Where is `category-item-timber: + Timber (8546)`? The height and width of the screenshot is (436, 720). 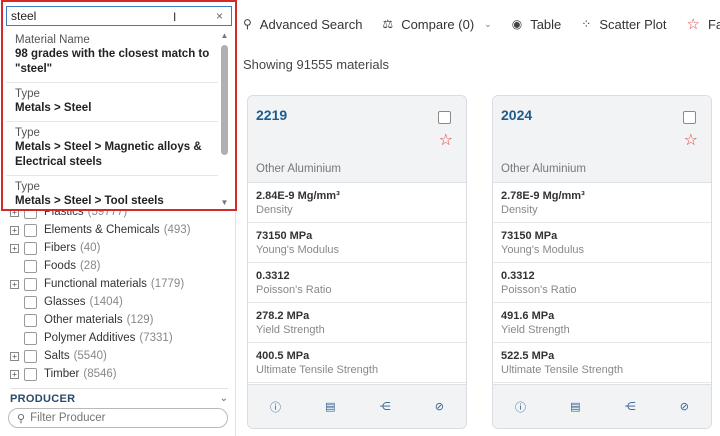 category-item-timber: + Timber (8546) is located at coordinates (121, 374).